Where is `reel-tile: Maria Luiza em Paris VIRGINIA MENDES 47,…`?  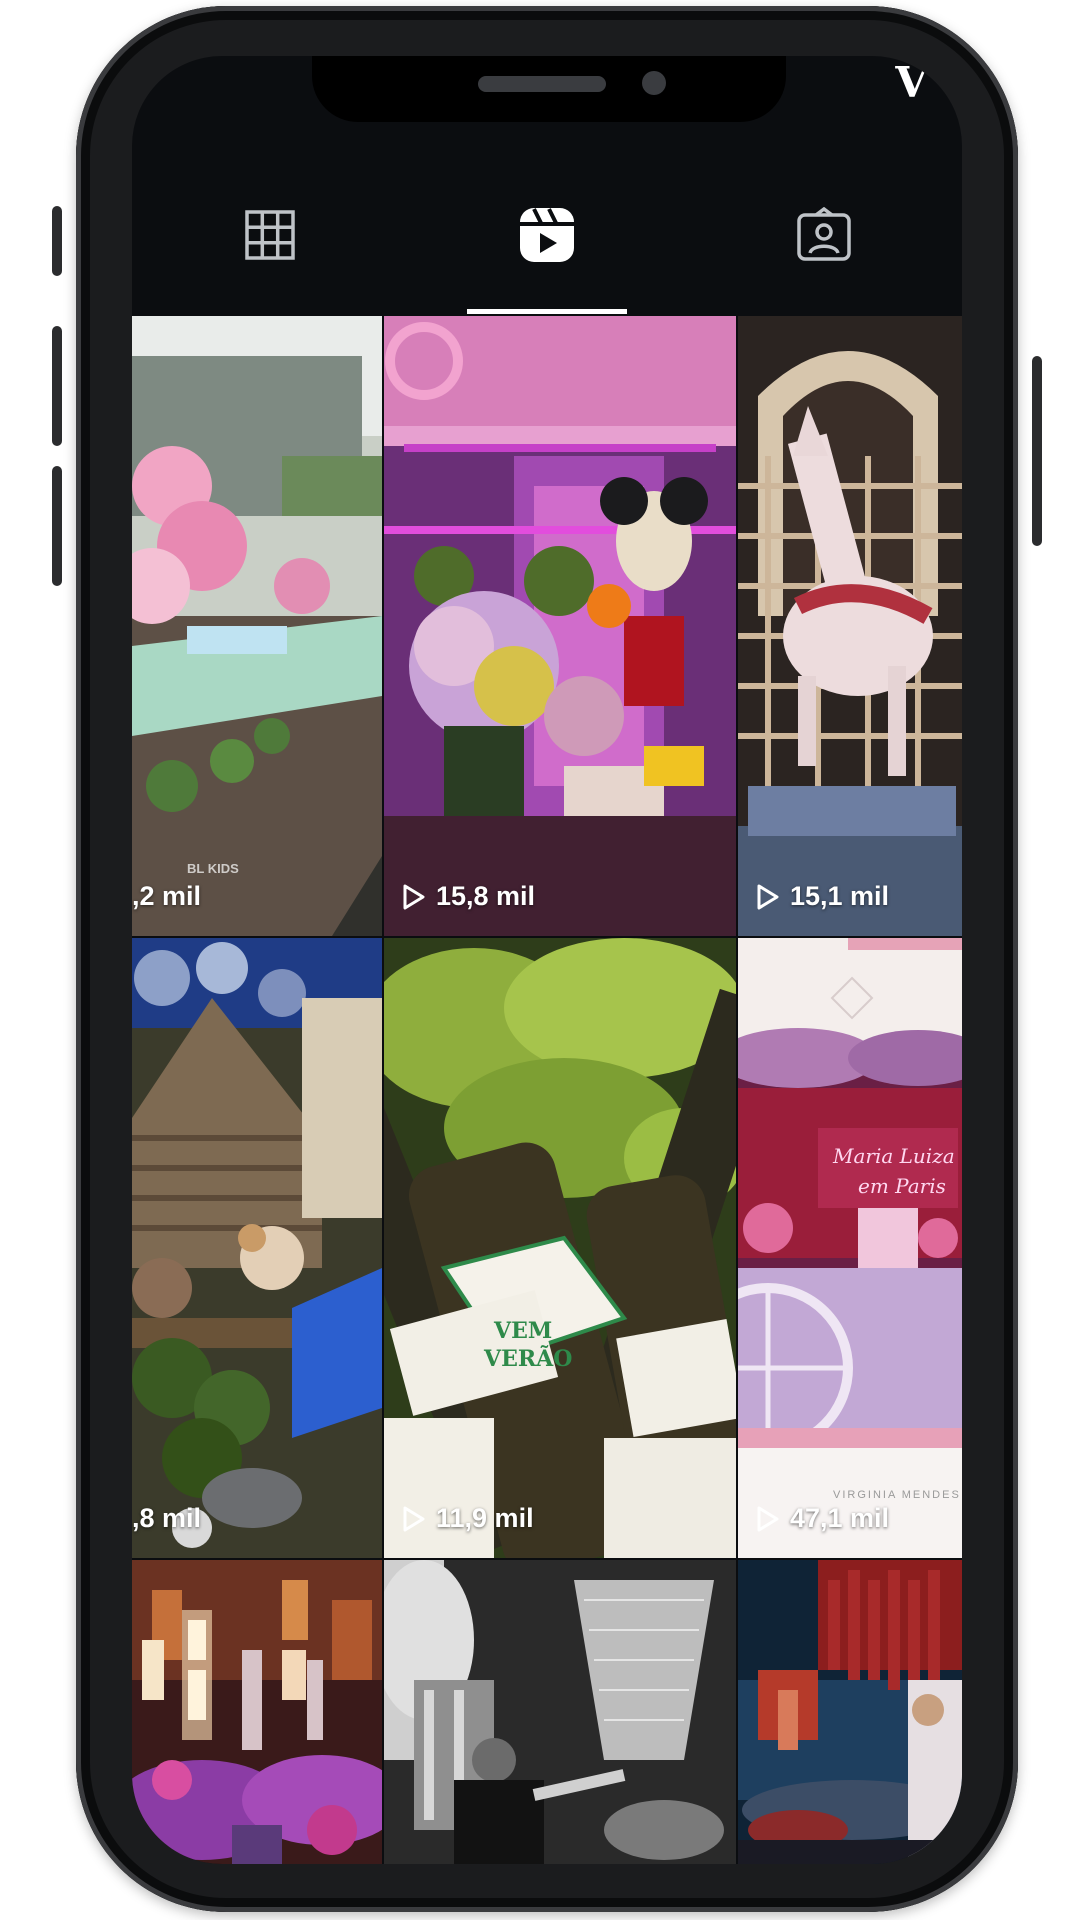
reel-tile: Maria Luiza em Paris VIRGINIA MENDES 47,… is located at coordinates (850, 1248).